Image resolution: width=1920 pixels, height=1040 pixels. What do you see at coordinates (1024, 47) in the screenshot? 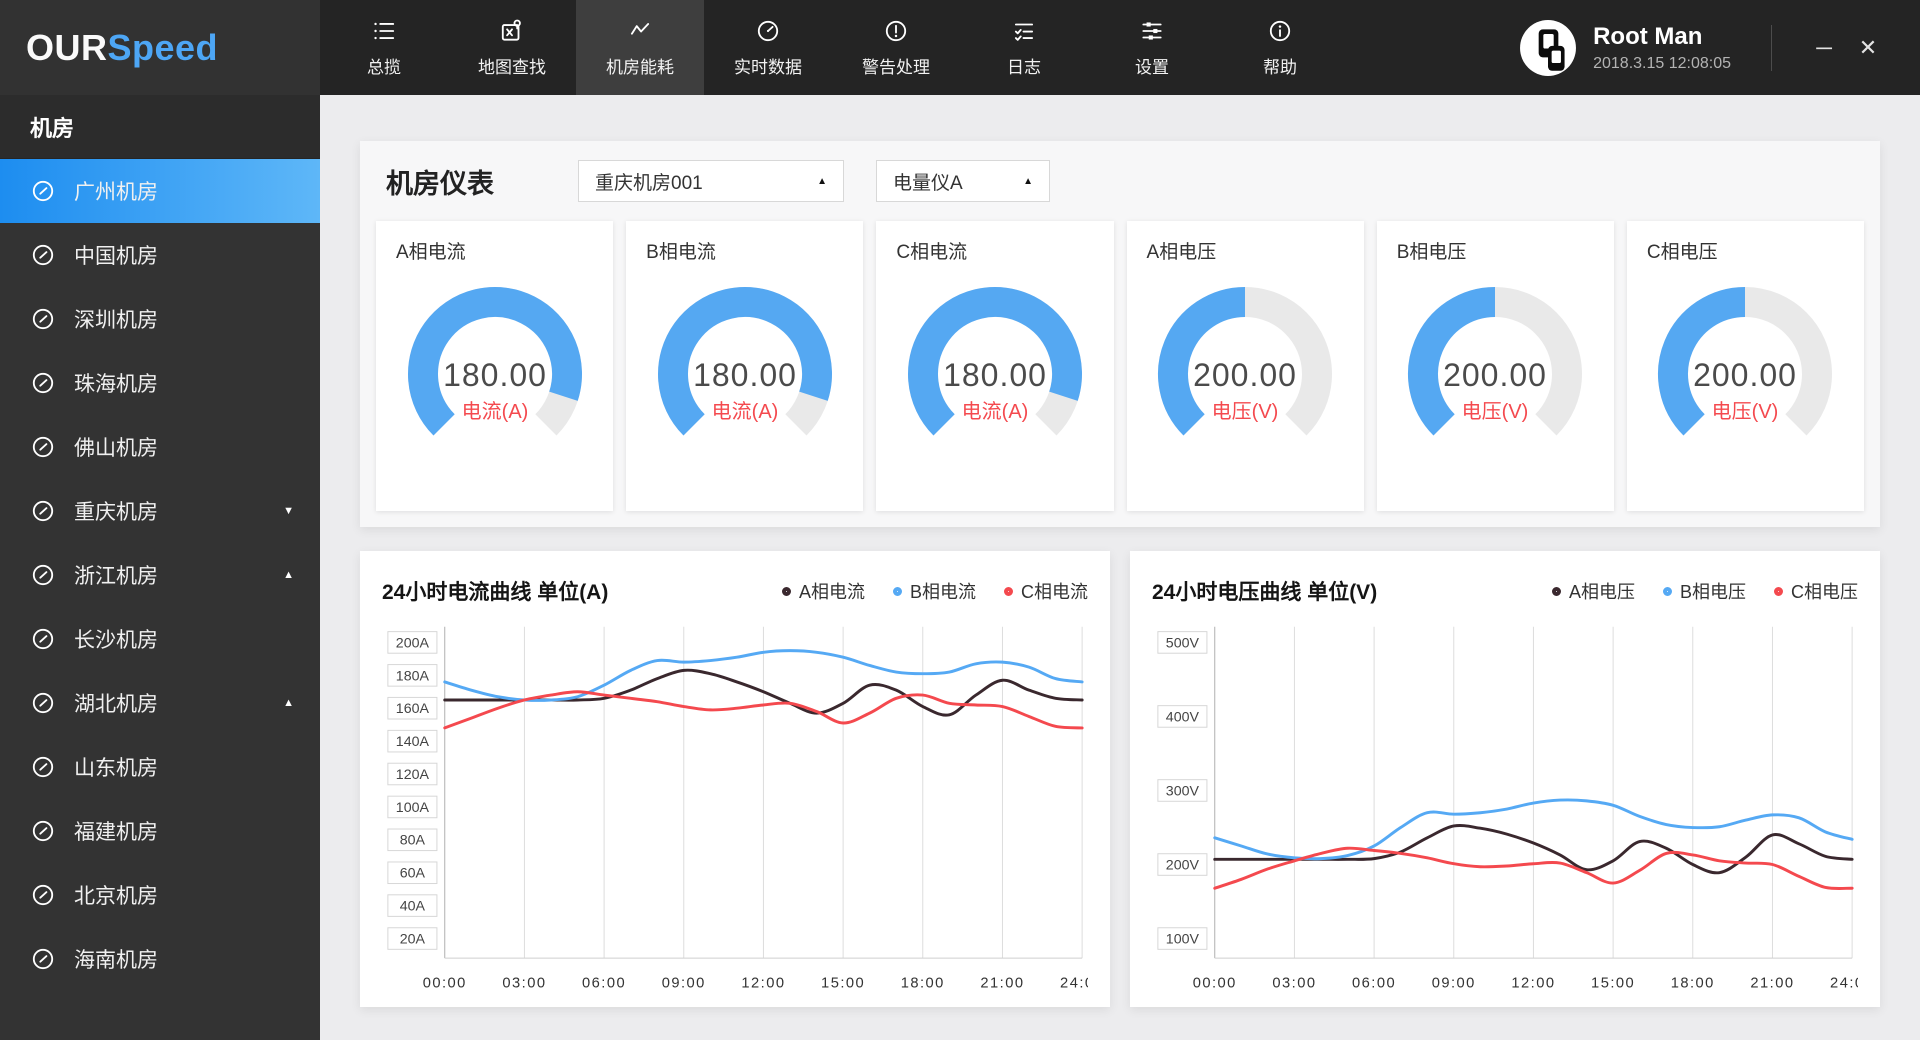
I see `nav-item-log: 日志` at bounding box center [1024, 47].